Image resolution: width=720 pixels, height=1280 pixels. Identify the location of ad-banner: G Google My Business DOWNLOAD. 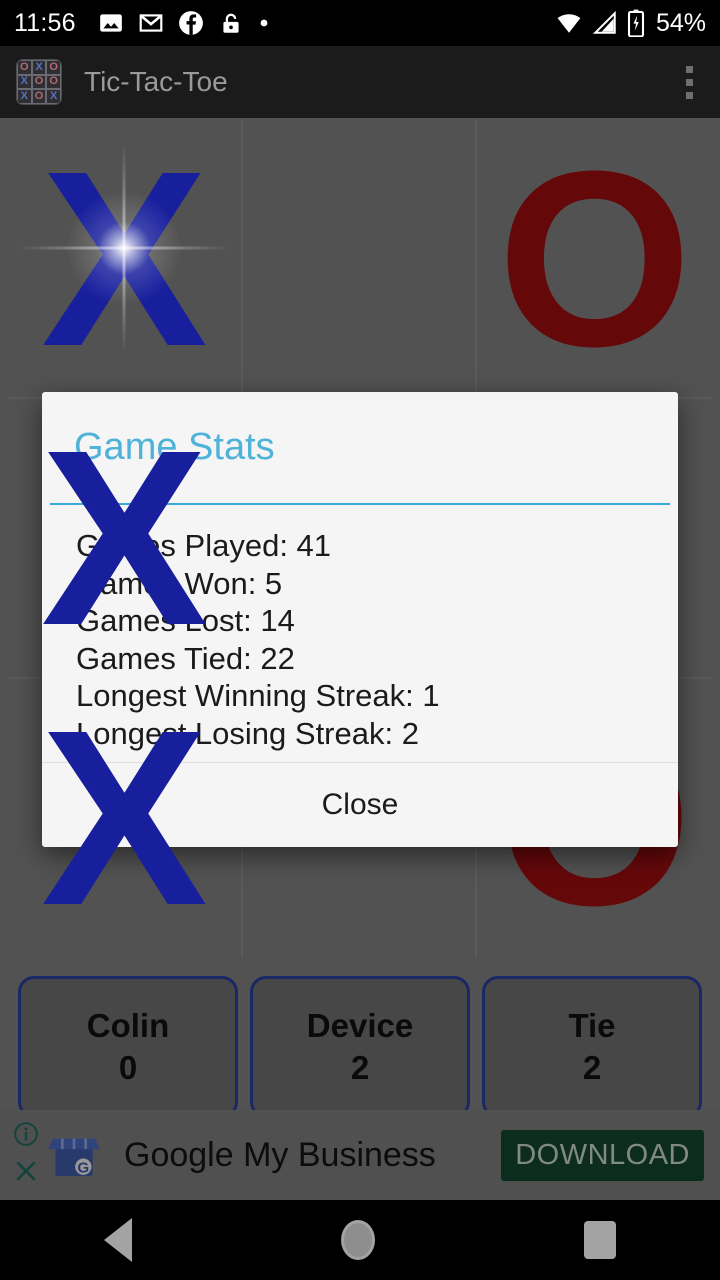
(360, 1155).